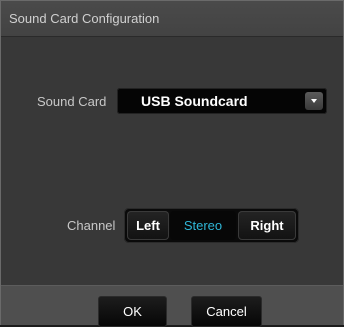 Image resolution: width=344 pixels, height=327 pixels. I want to click on cancel-button: Cancel, so click(226, 311).